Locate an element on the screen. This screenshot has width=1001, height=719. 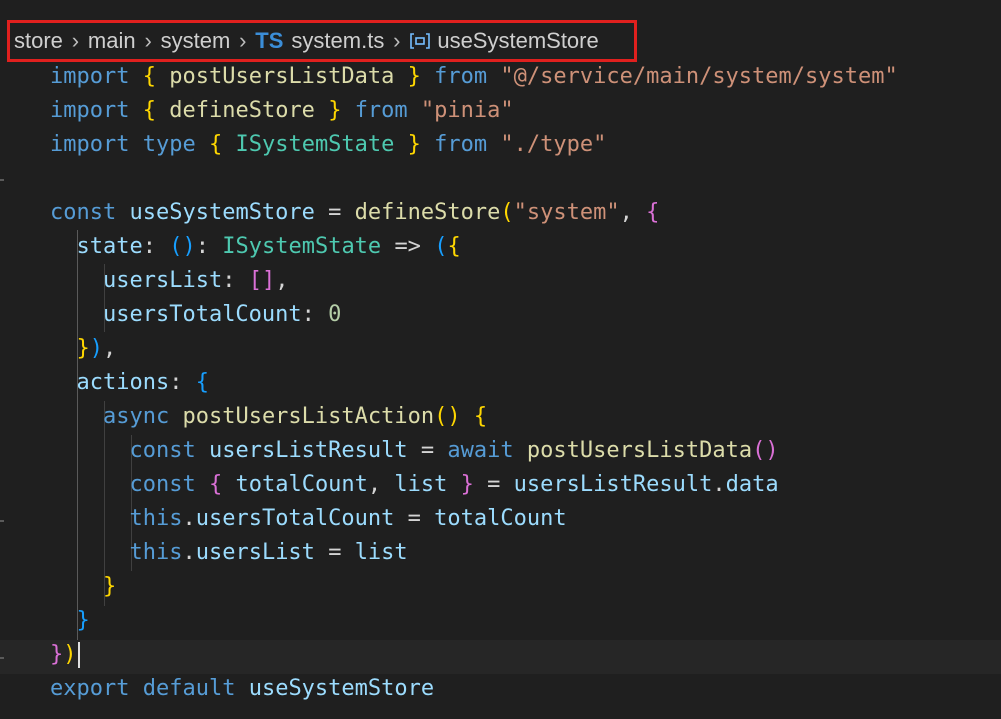
breadcrumb-item-system: system is located at coordinates (196, 41).